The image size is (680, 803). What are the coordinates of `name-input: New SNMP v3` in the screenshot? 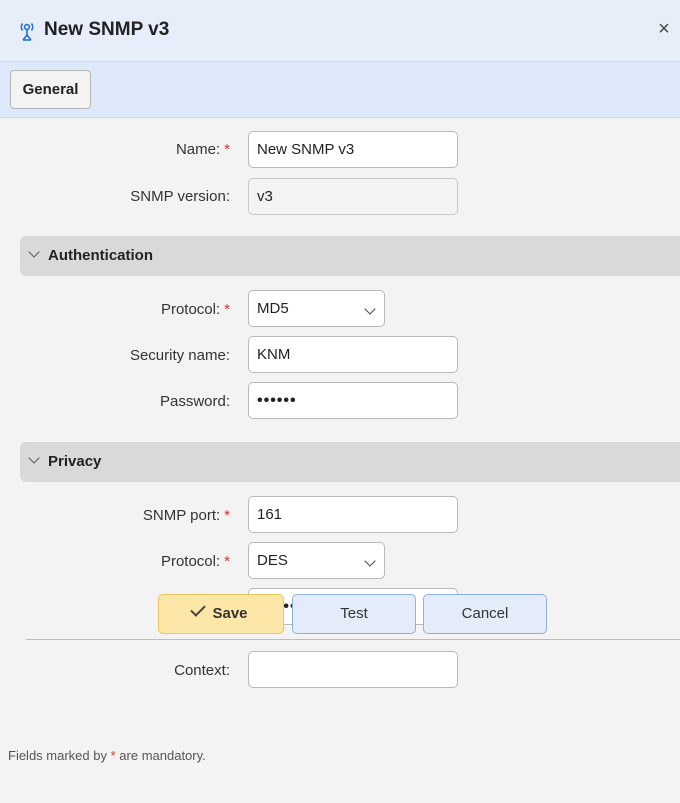 It's located at (353, 149).